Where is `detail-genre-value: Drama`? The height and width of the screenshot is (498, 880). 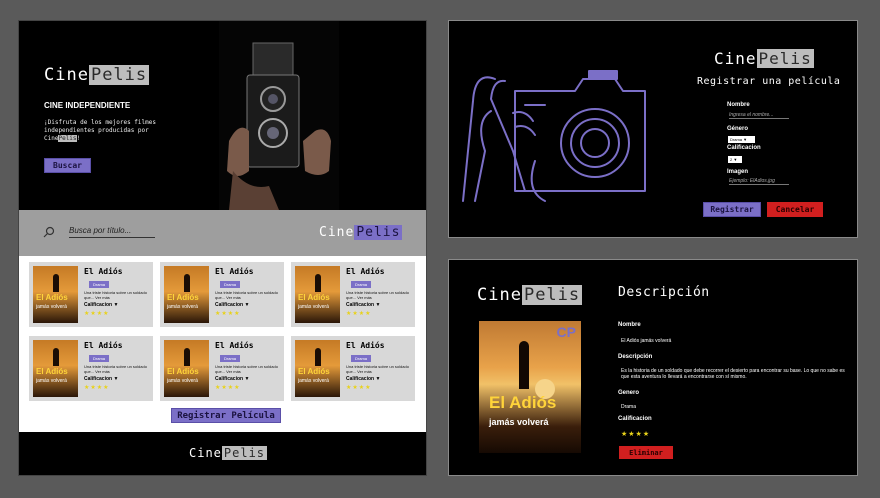 detail-genre-value: Drama is located at coordinates (629, 407).